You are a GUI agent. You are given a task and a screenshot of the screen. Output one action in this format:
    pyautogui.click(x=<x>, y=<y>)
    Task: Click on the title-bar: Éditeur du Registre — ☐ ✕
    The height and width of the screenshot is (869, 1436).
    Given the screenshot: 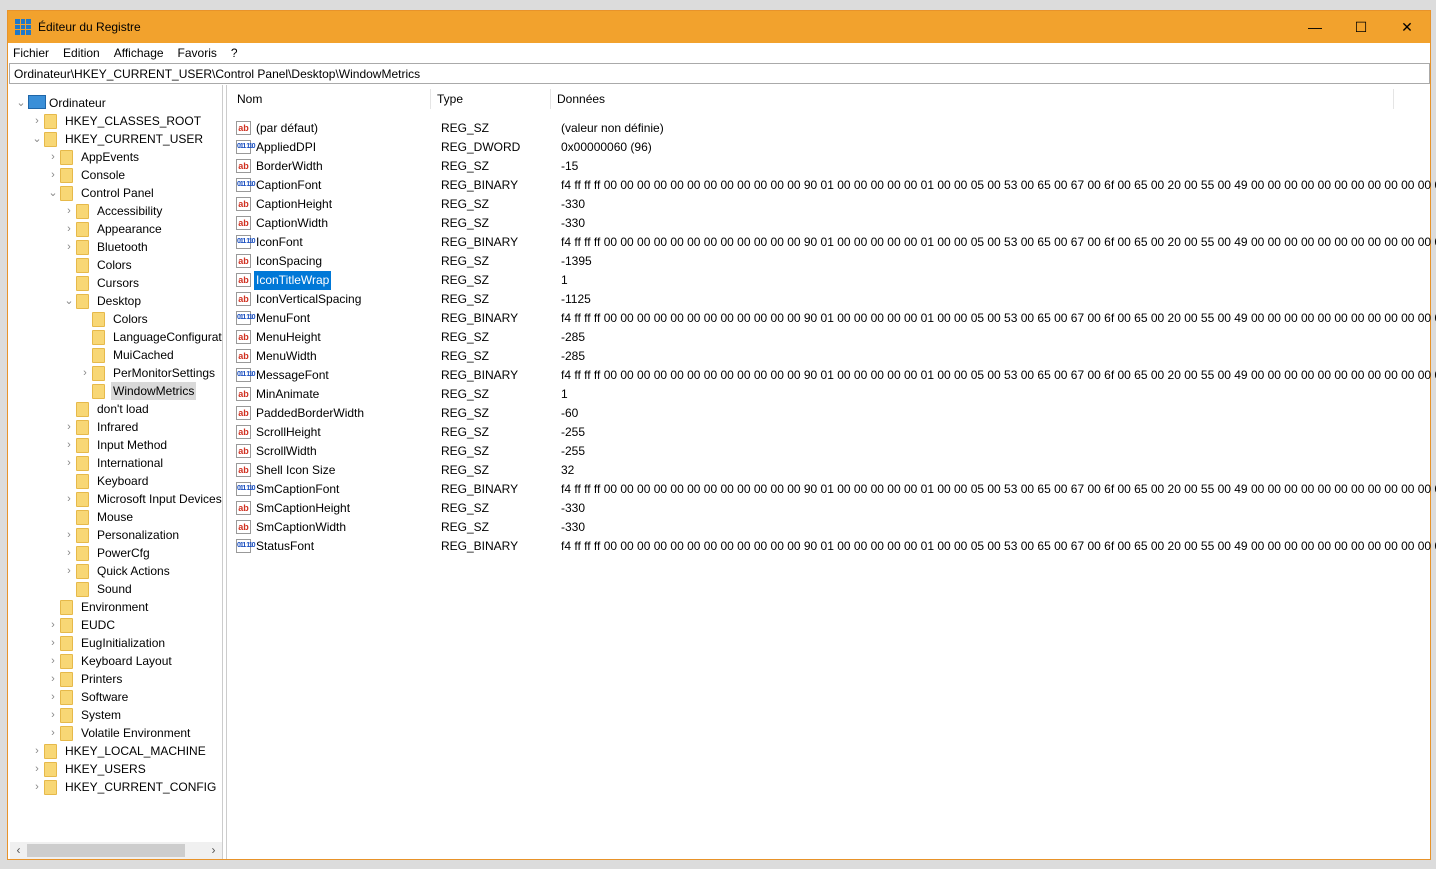 What is the action you would take?
    pyautogui.click(x=719, y=27)
    